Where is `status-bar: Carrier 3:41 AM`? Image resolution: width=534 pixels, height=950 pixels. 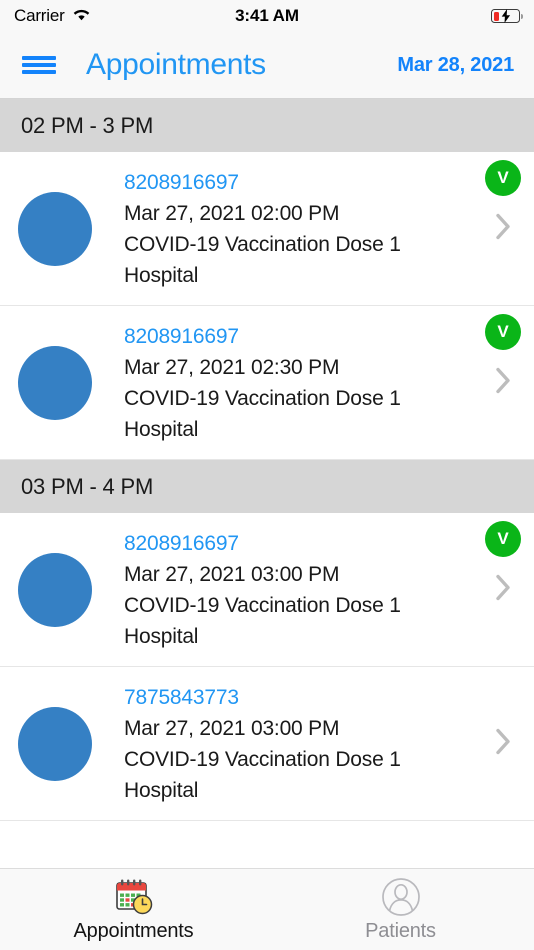 status-bar: Carrier 3:41 AM is located at coordinates (267, 16).